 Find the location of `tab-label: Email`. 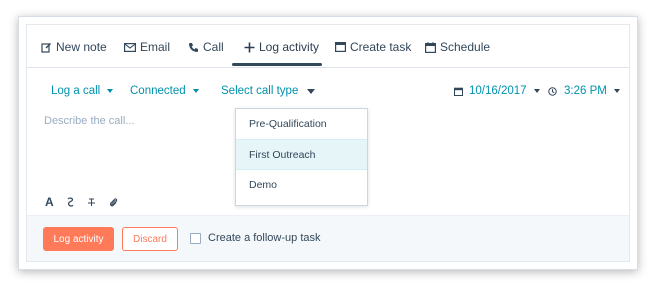

tab-label: Email is located at coordinates (155, 47).